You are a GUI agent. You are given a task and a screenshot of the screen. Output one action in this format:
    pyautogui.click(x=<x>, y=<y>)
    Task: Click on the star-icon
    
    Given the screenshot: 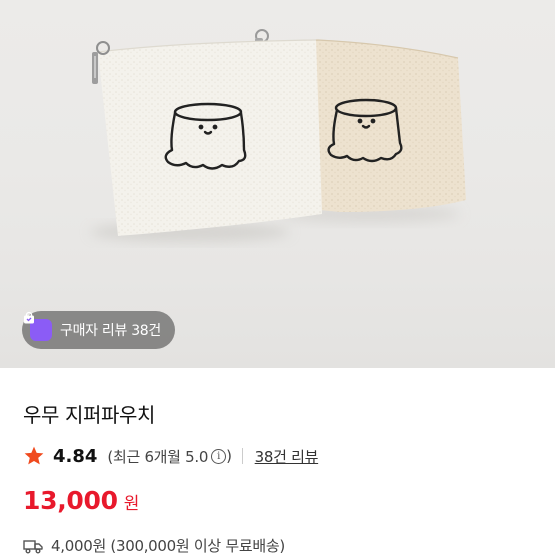 What is the action you would take?
    pyautogui.click(x=34, y=455)
    